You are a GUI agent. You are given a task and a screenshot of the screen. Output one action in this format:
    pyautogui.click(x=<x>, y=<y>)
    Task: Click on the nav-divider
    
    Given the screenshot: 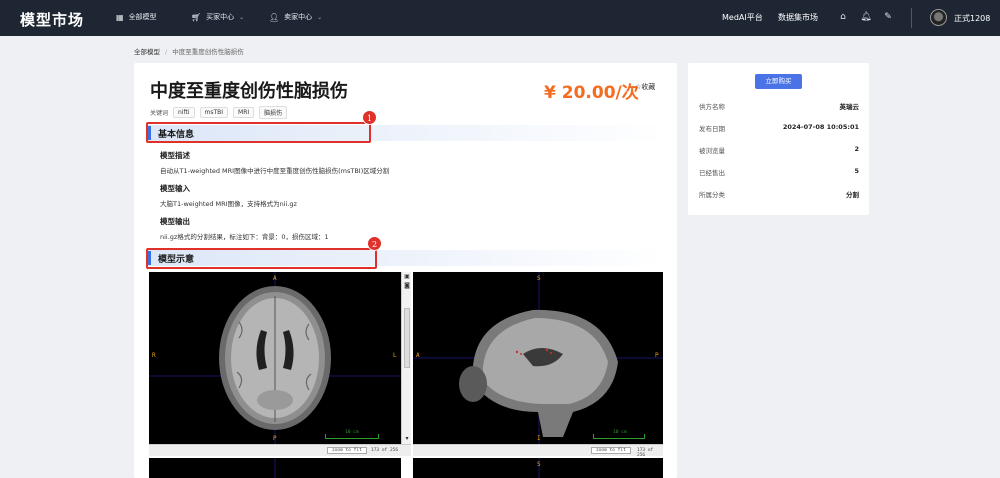 What is the action you would take?
    pyautogui.click(x=911, y=18)
    